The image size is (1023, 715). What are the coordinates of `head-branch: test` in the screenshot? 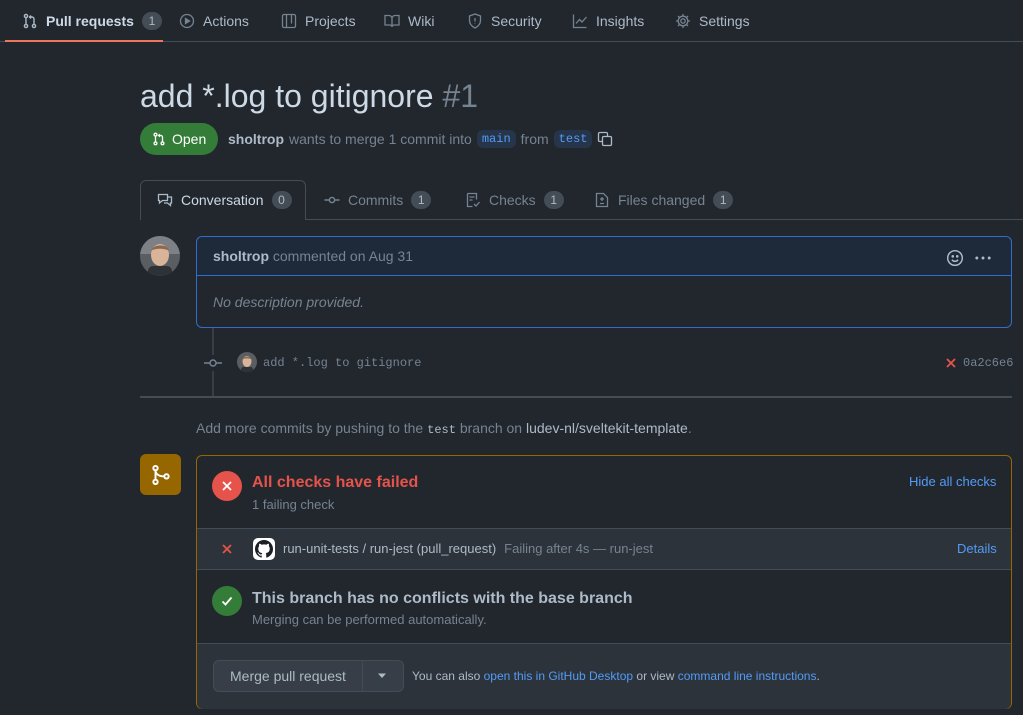 It's located at (573, 139).